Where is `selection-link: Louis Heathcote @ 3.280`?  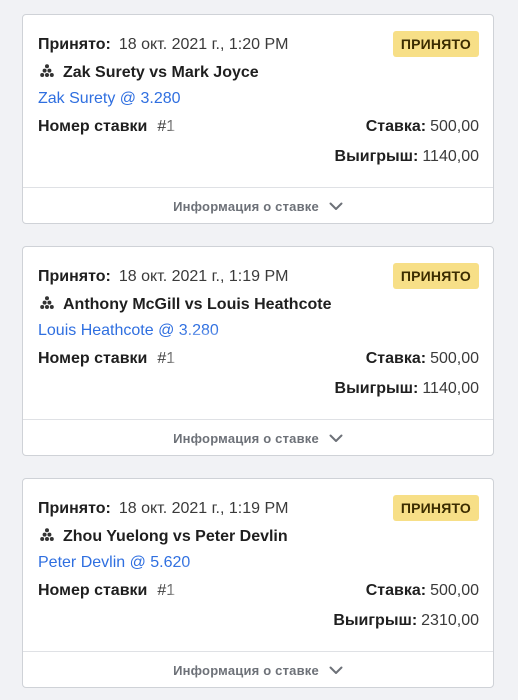
selection-link: Louis Heathcote @ 3.280 is located at coordinates (128, 331).